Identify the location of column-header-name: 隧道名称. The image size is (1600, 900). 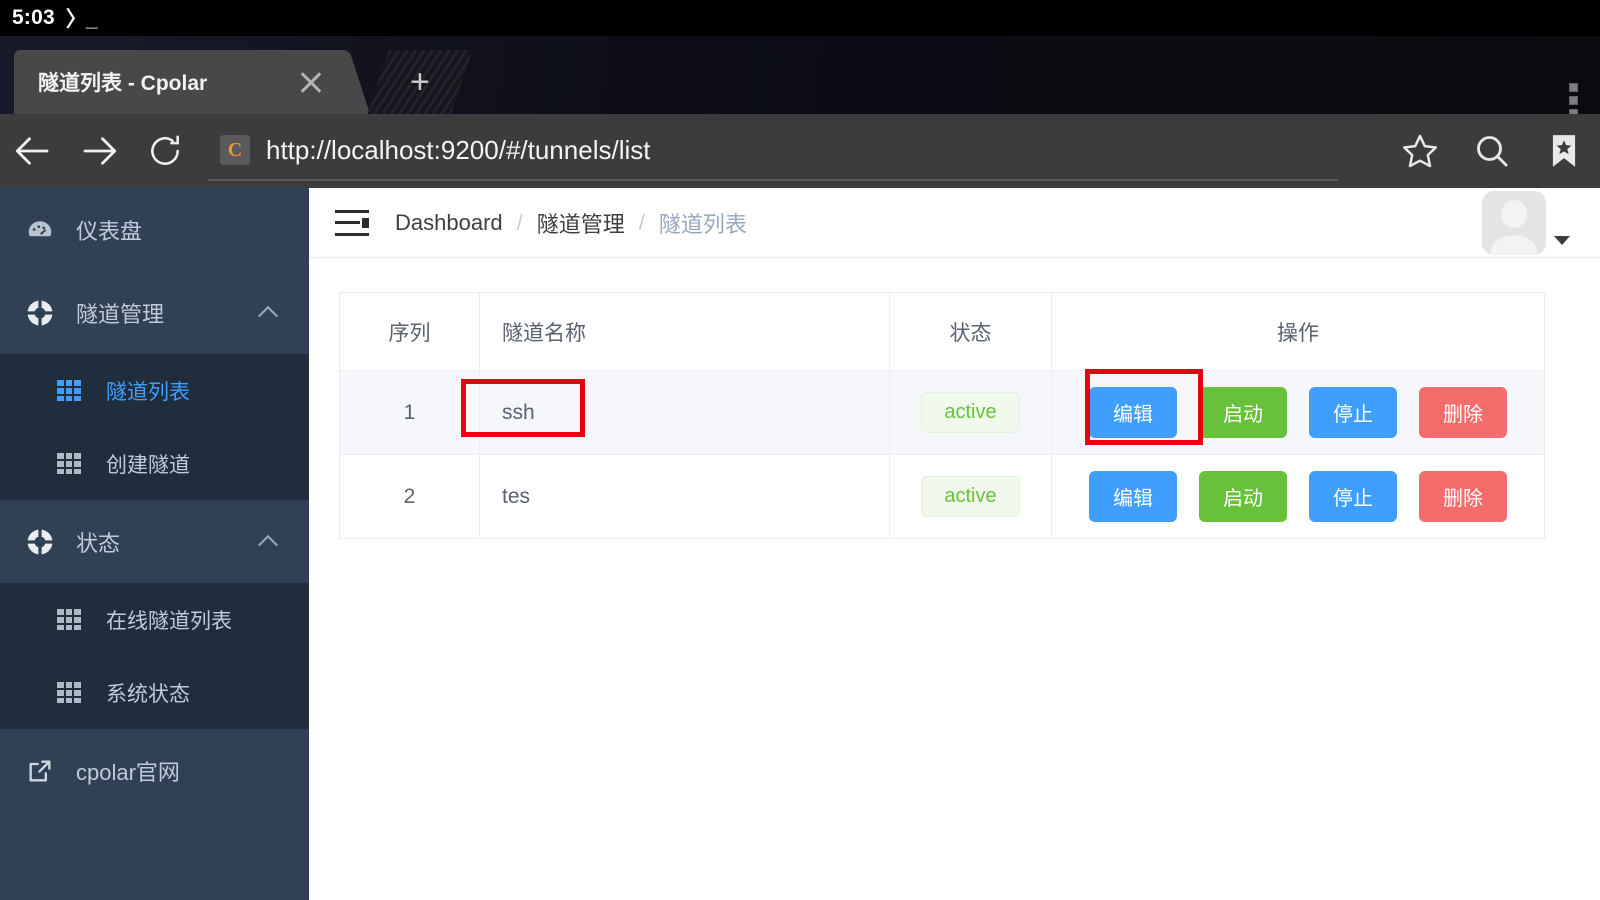
(684, 331).